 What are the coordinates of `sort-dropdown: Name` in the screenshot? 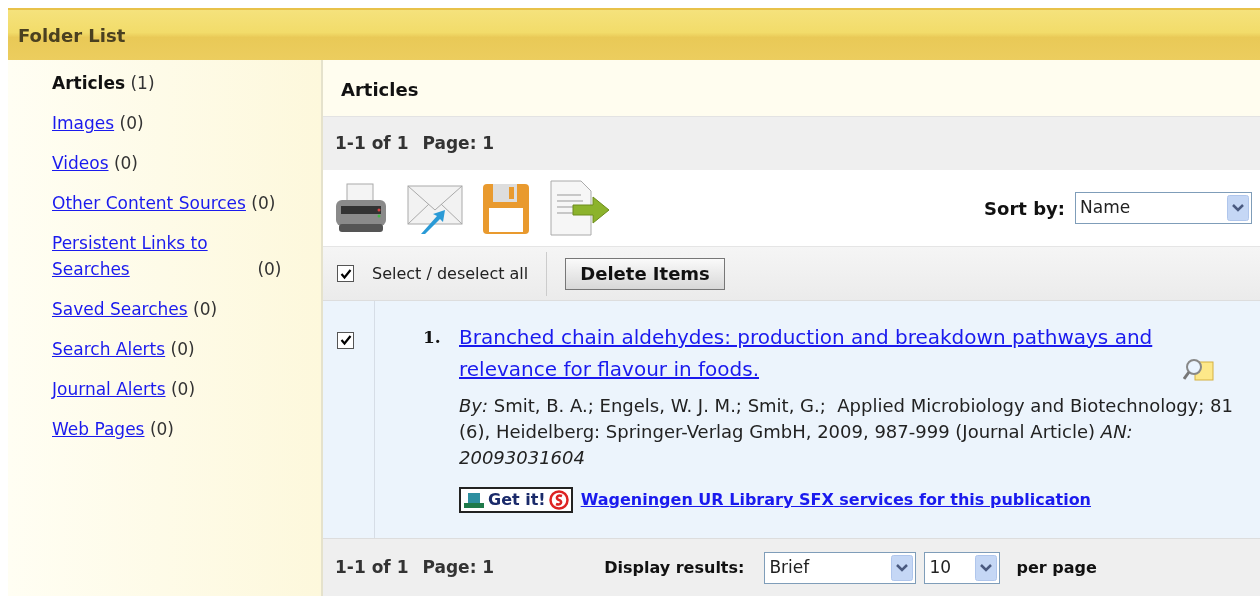 It's located at (1163, 208).